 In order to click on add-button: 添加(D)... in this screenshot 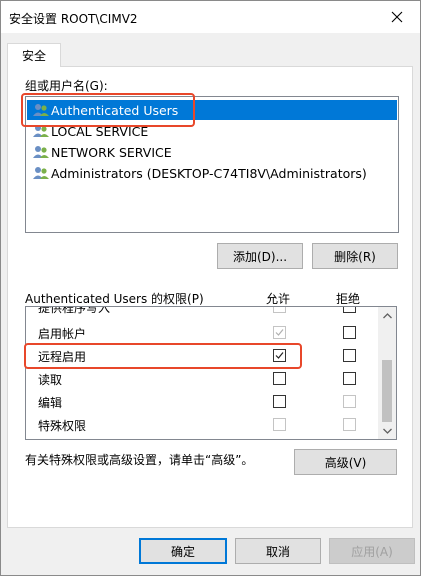, I will do `click(260, 256)`.